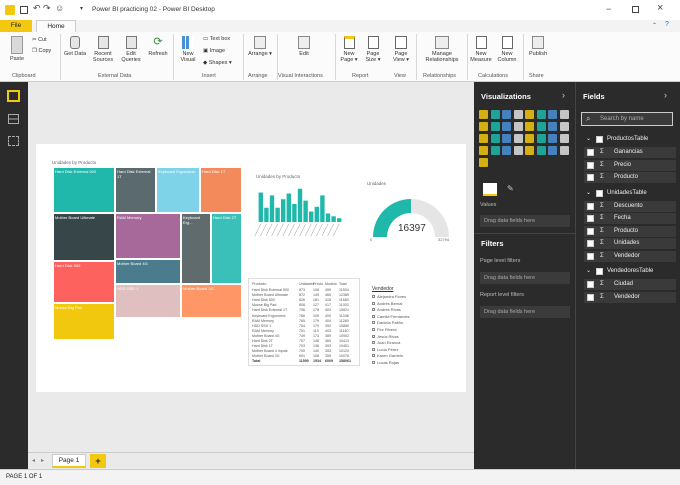 Image resolution: width=680 pixels, height=485 pixels. Describe the element at coordinates (385, 349) in the screenshot. I see `slicer-item: Lucía Pérez` at that location.